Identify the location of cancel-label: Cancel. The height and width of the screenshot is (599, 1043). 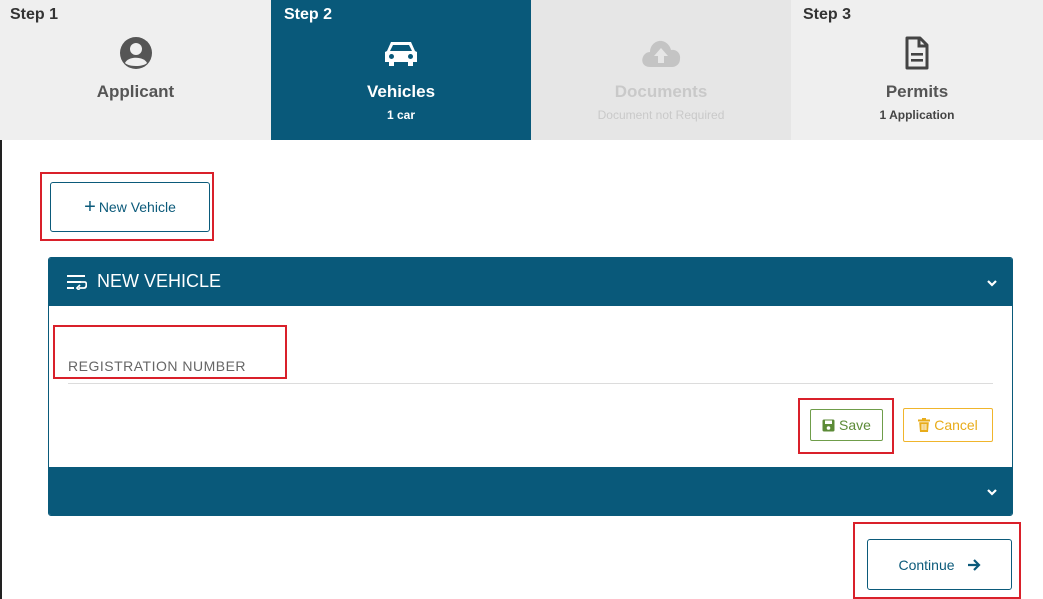
(956, 425).